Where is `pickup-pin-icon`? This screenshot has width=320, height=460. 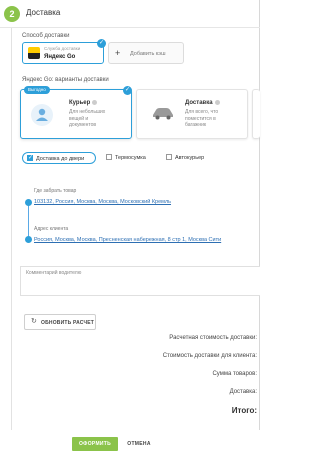
pickup-pin-icon is located at coordinates (28, 202).